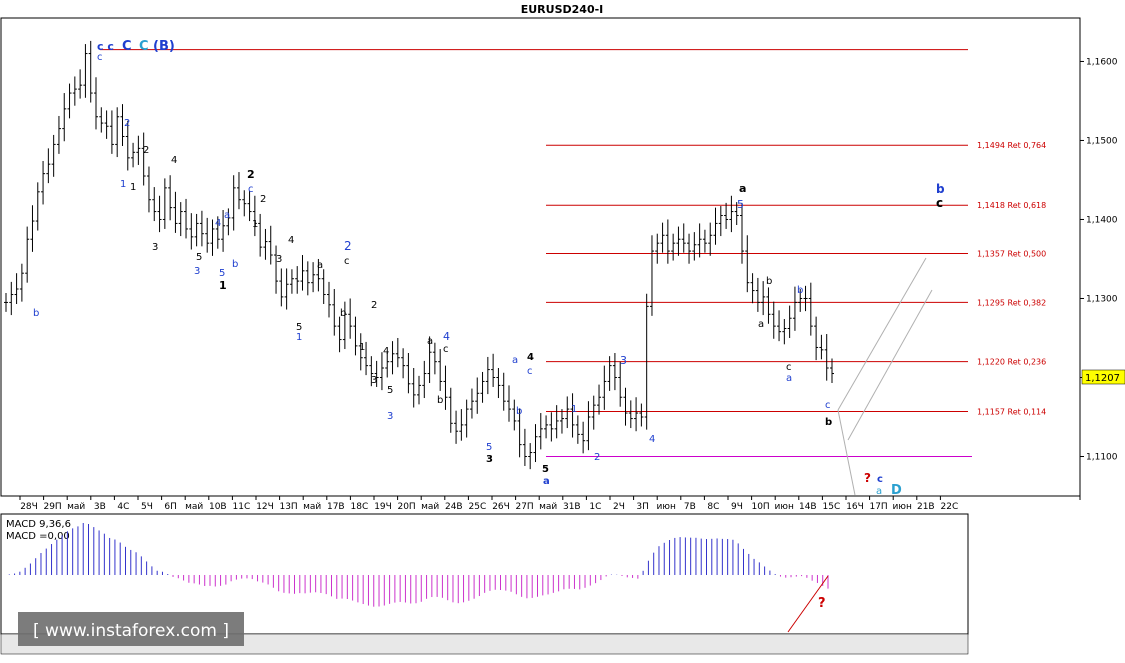 The image size is (1125, 663). What do you see at coordinates (890, 365) in the screenshot?
I see `trend-channel-lower` at bounding box center [890, 365].